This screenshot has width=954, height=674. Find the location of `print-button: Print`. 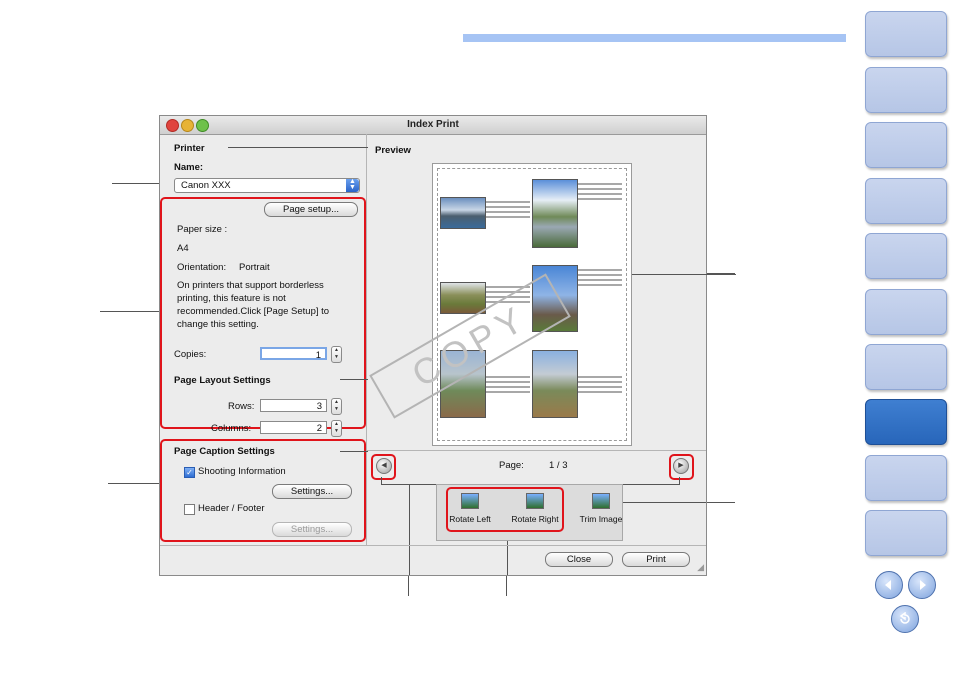

print-button: Print is located at coordinates (656, 559).